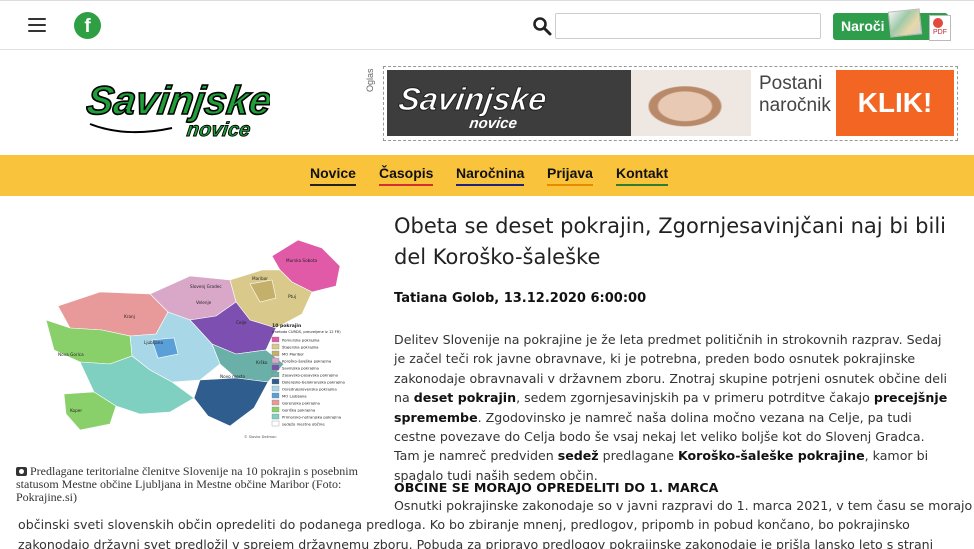 The height and width of the screenshot is (549, 974). I want to click on lede-bold: Koroško-šaleške pokrajine, so click(771, 456).